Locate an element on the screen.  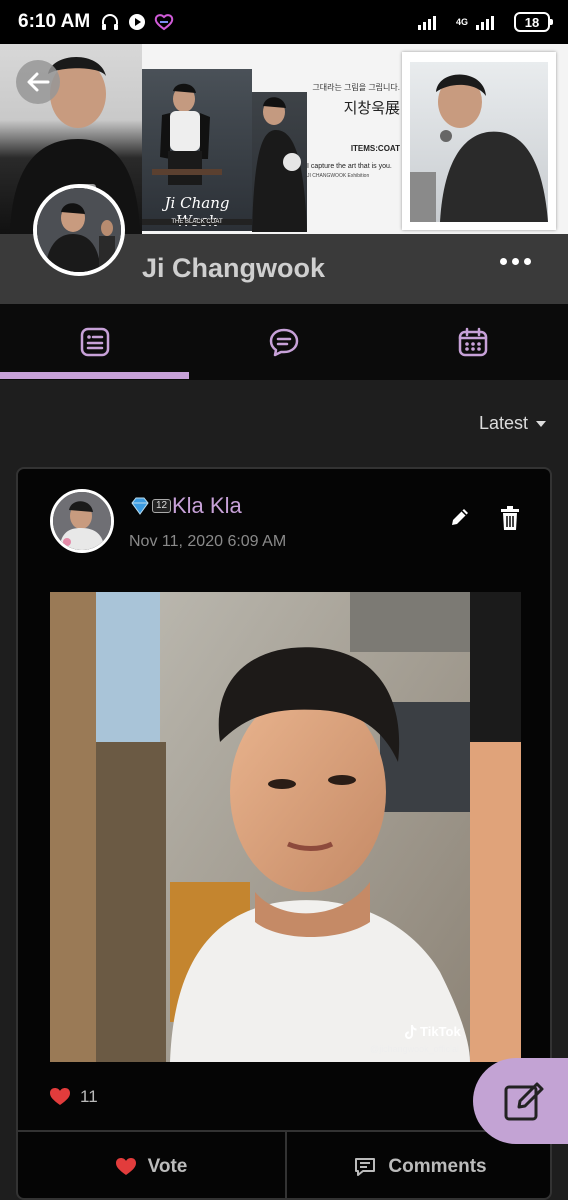
status-bar: 6:10 AM 4G 18 is located at coordinates (284, 22).